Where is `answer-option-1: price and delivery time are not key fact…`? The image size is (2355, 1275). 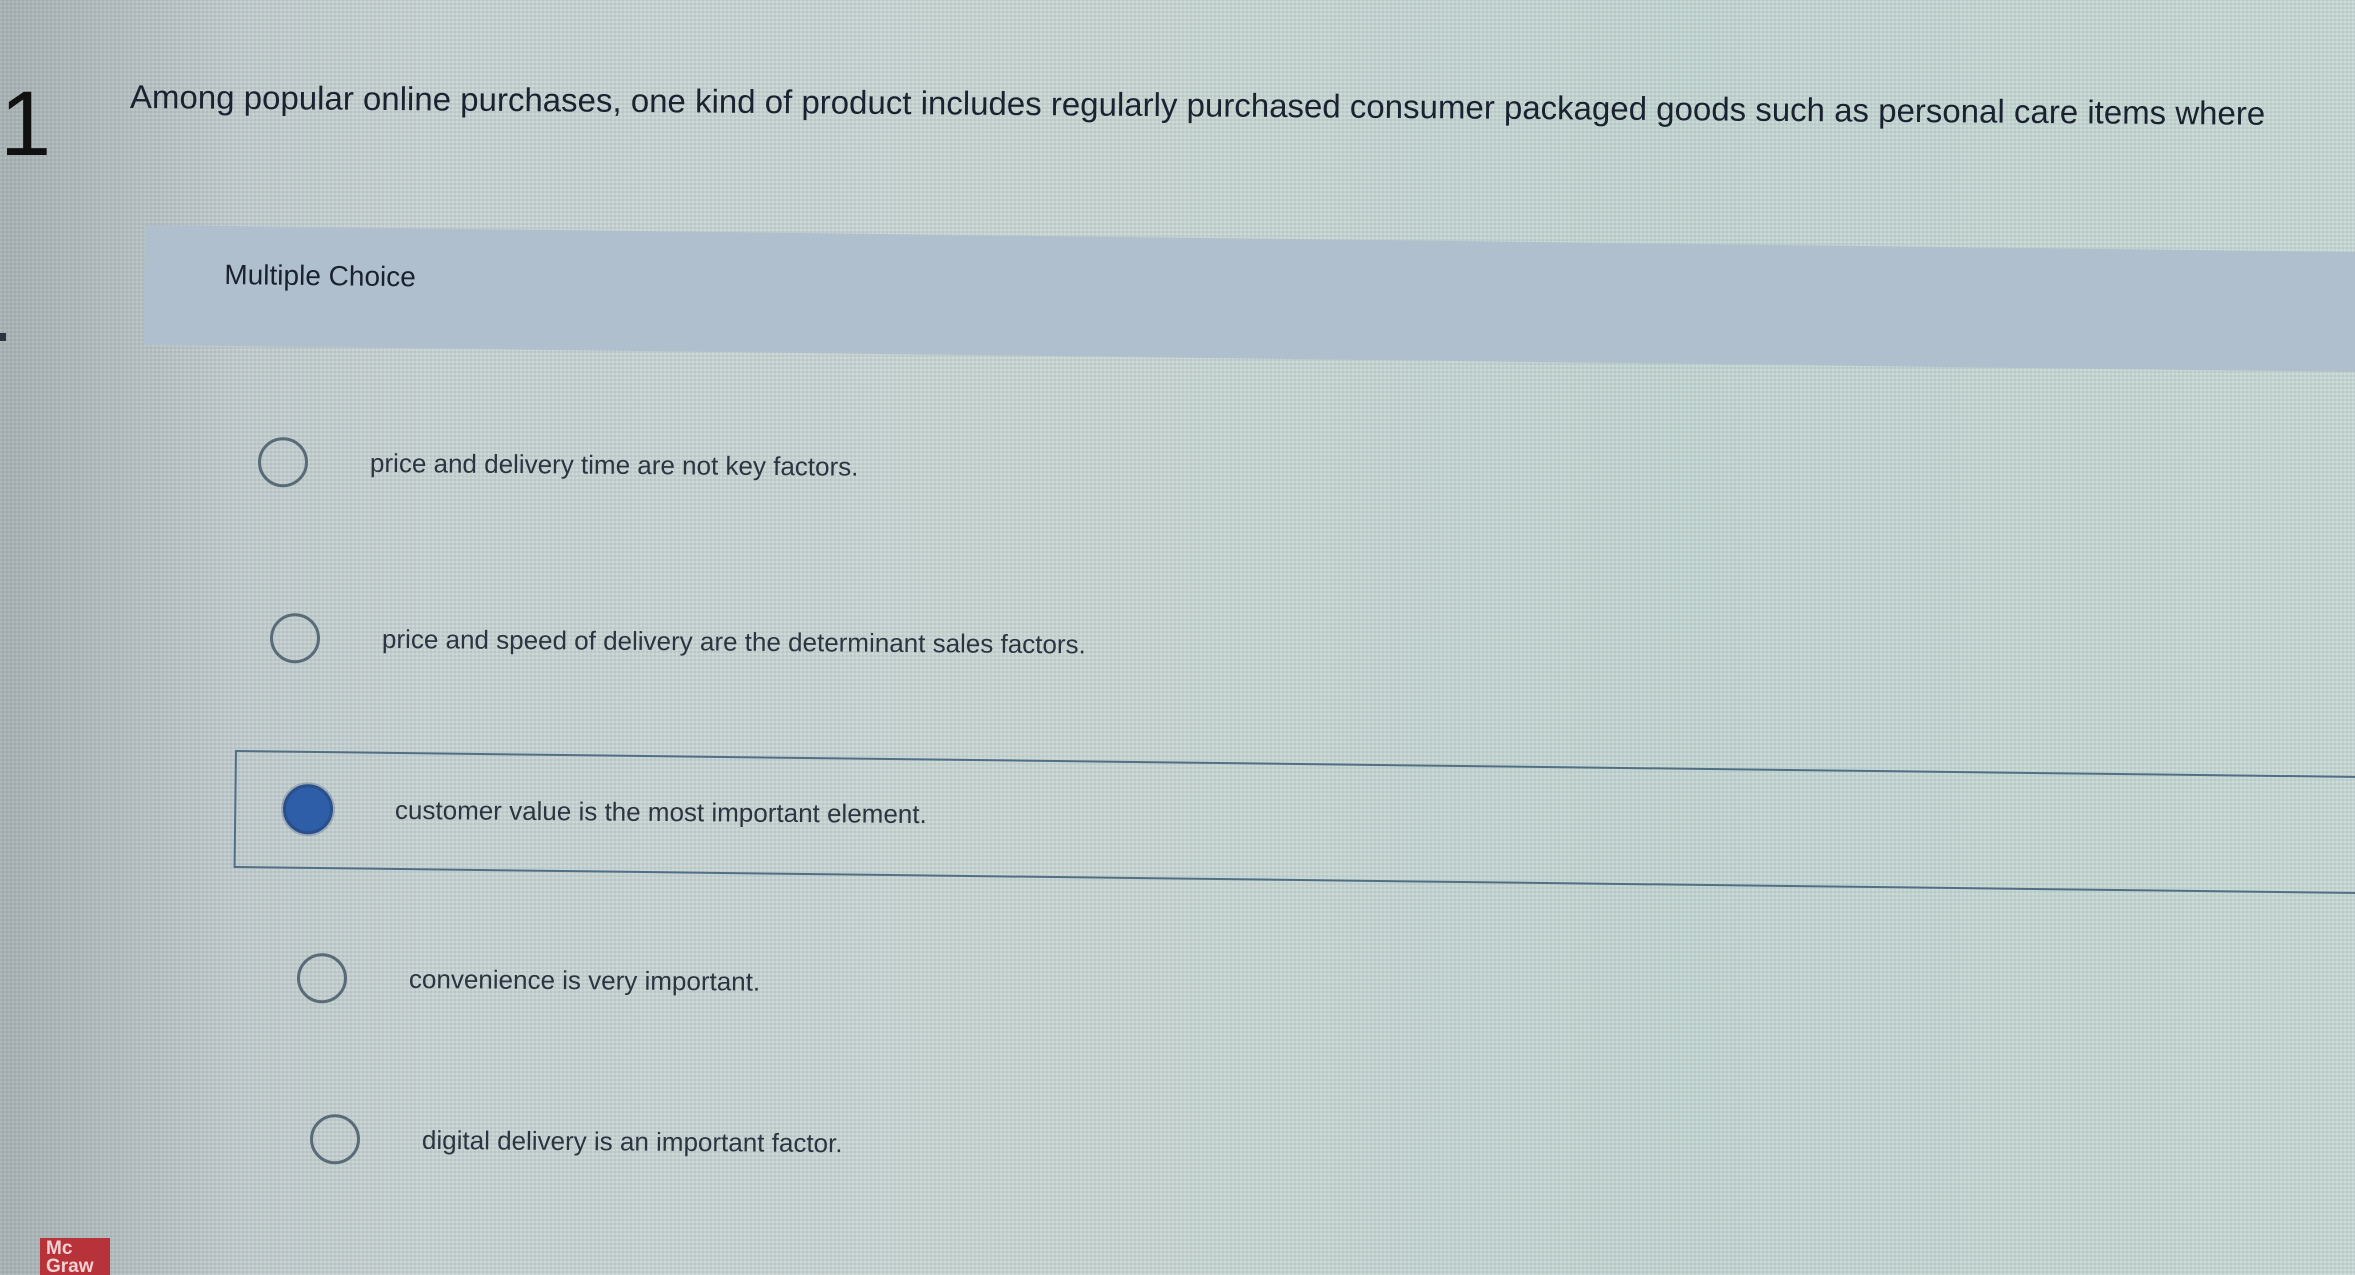
answer-option-1: price and delivery time are not key fact… is located at coordinates (558, 464).